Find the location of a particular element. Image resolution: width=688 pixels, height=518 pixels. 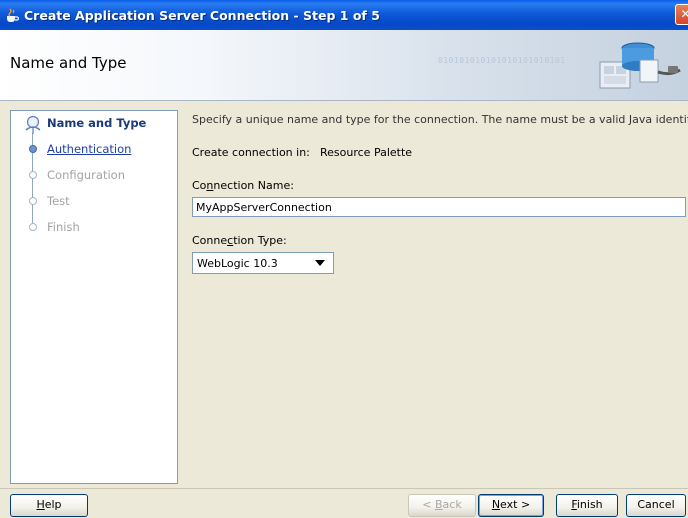

server-connection-icon is located at coordinates (640, 65).